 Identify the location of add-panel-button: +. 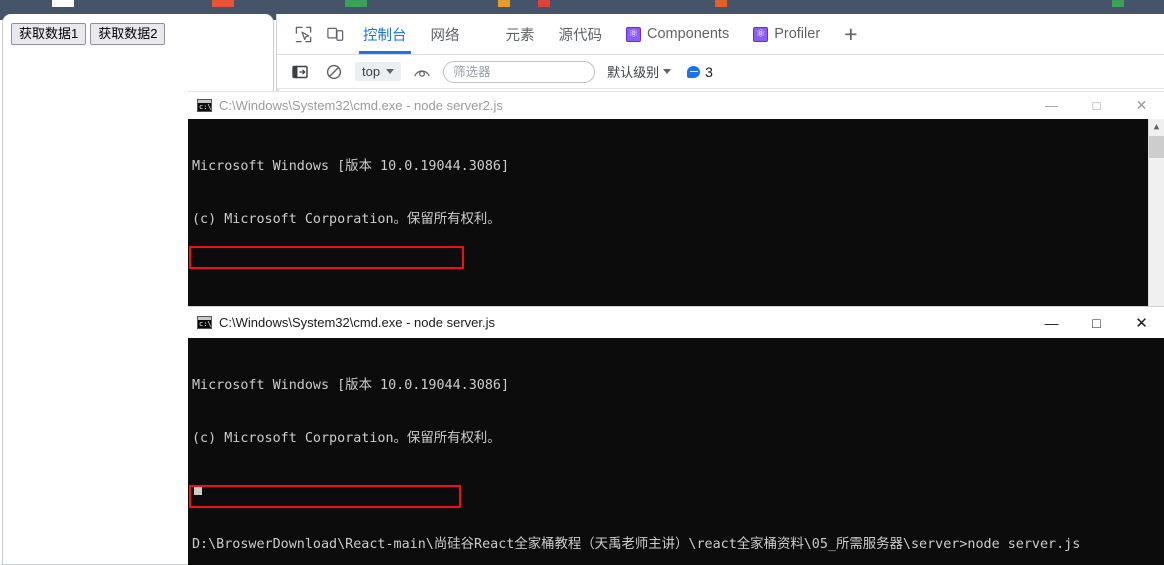
(850, 34).